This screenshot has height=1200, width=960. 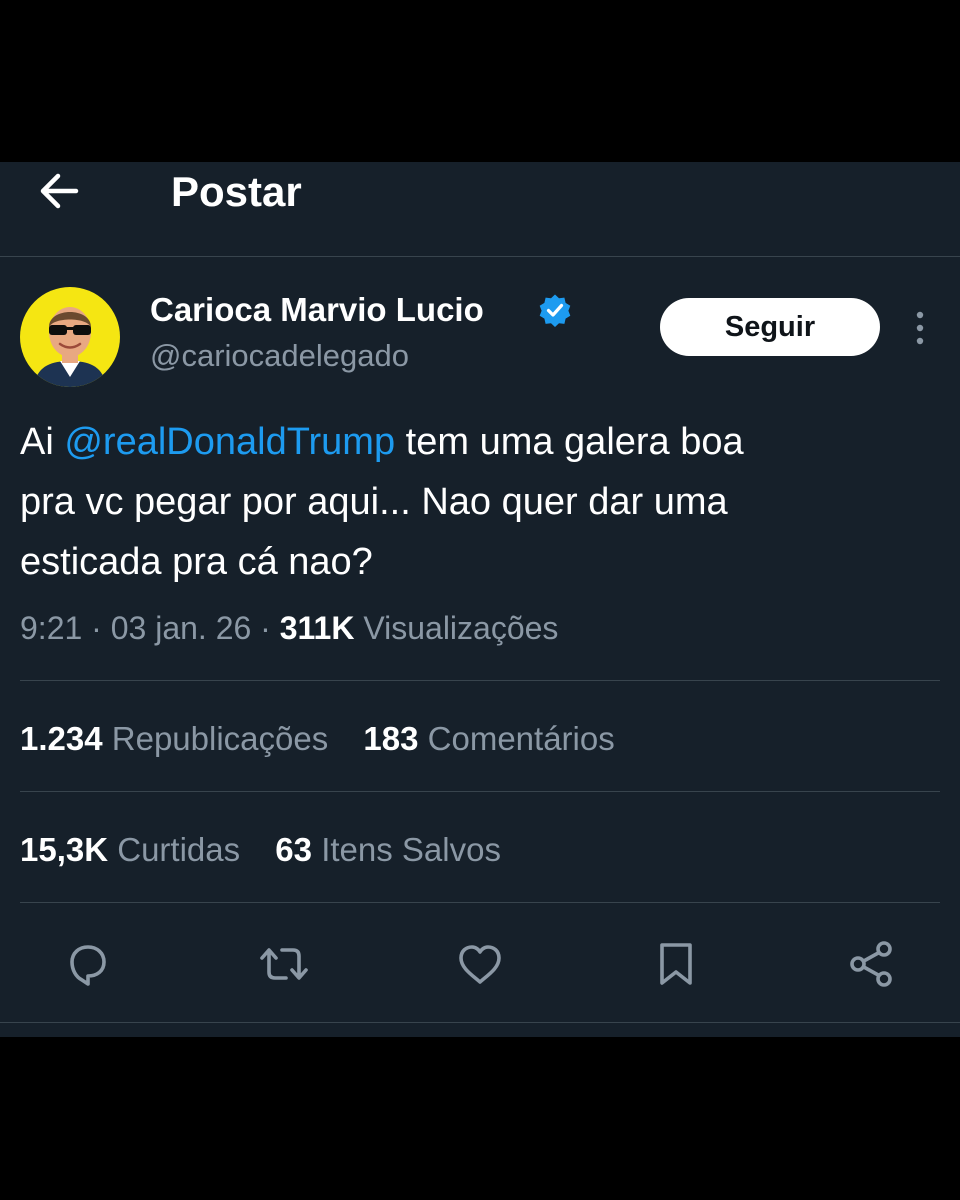 I want to click on tweet-text-segment: Ai, so click(x=42, y=442).